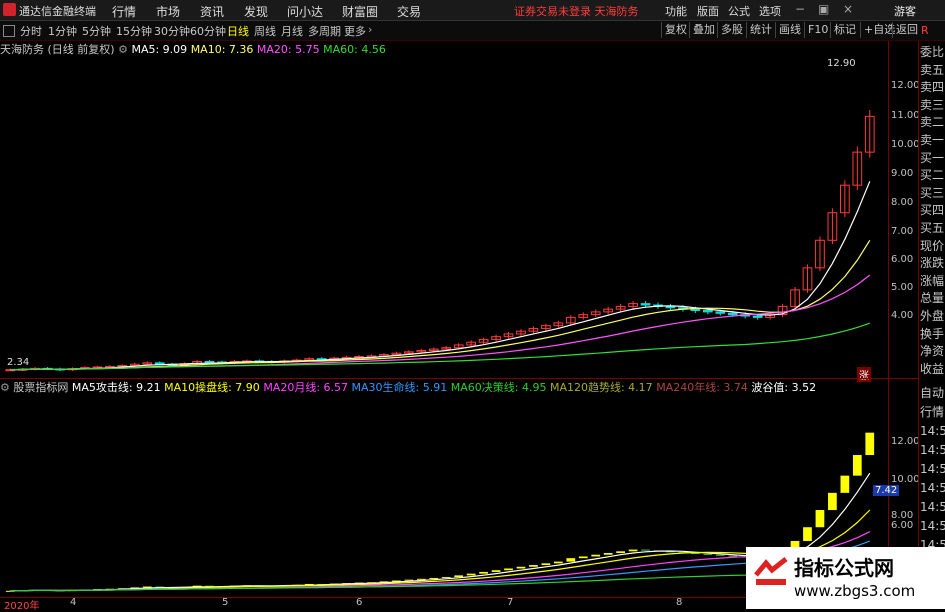  I want to click on quote-label-14: 总量, so click(932, 298).